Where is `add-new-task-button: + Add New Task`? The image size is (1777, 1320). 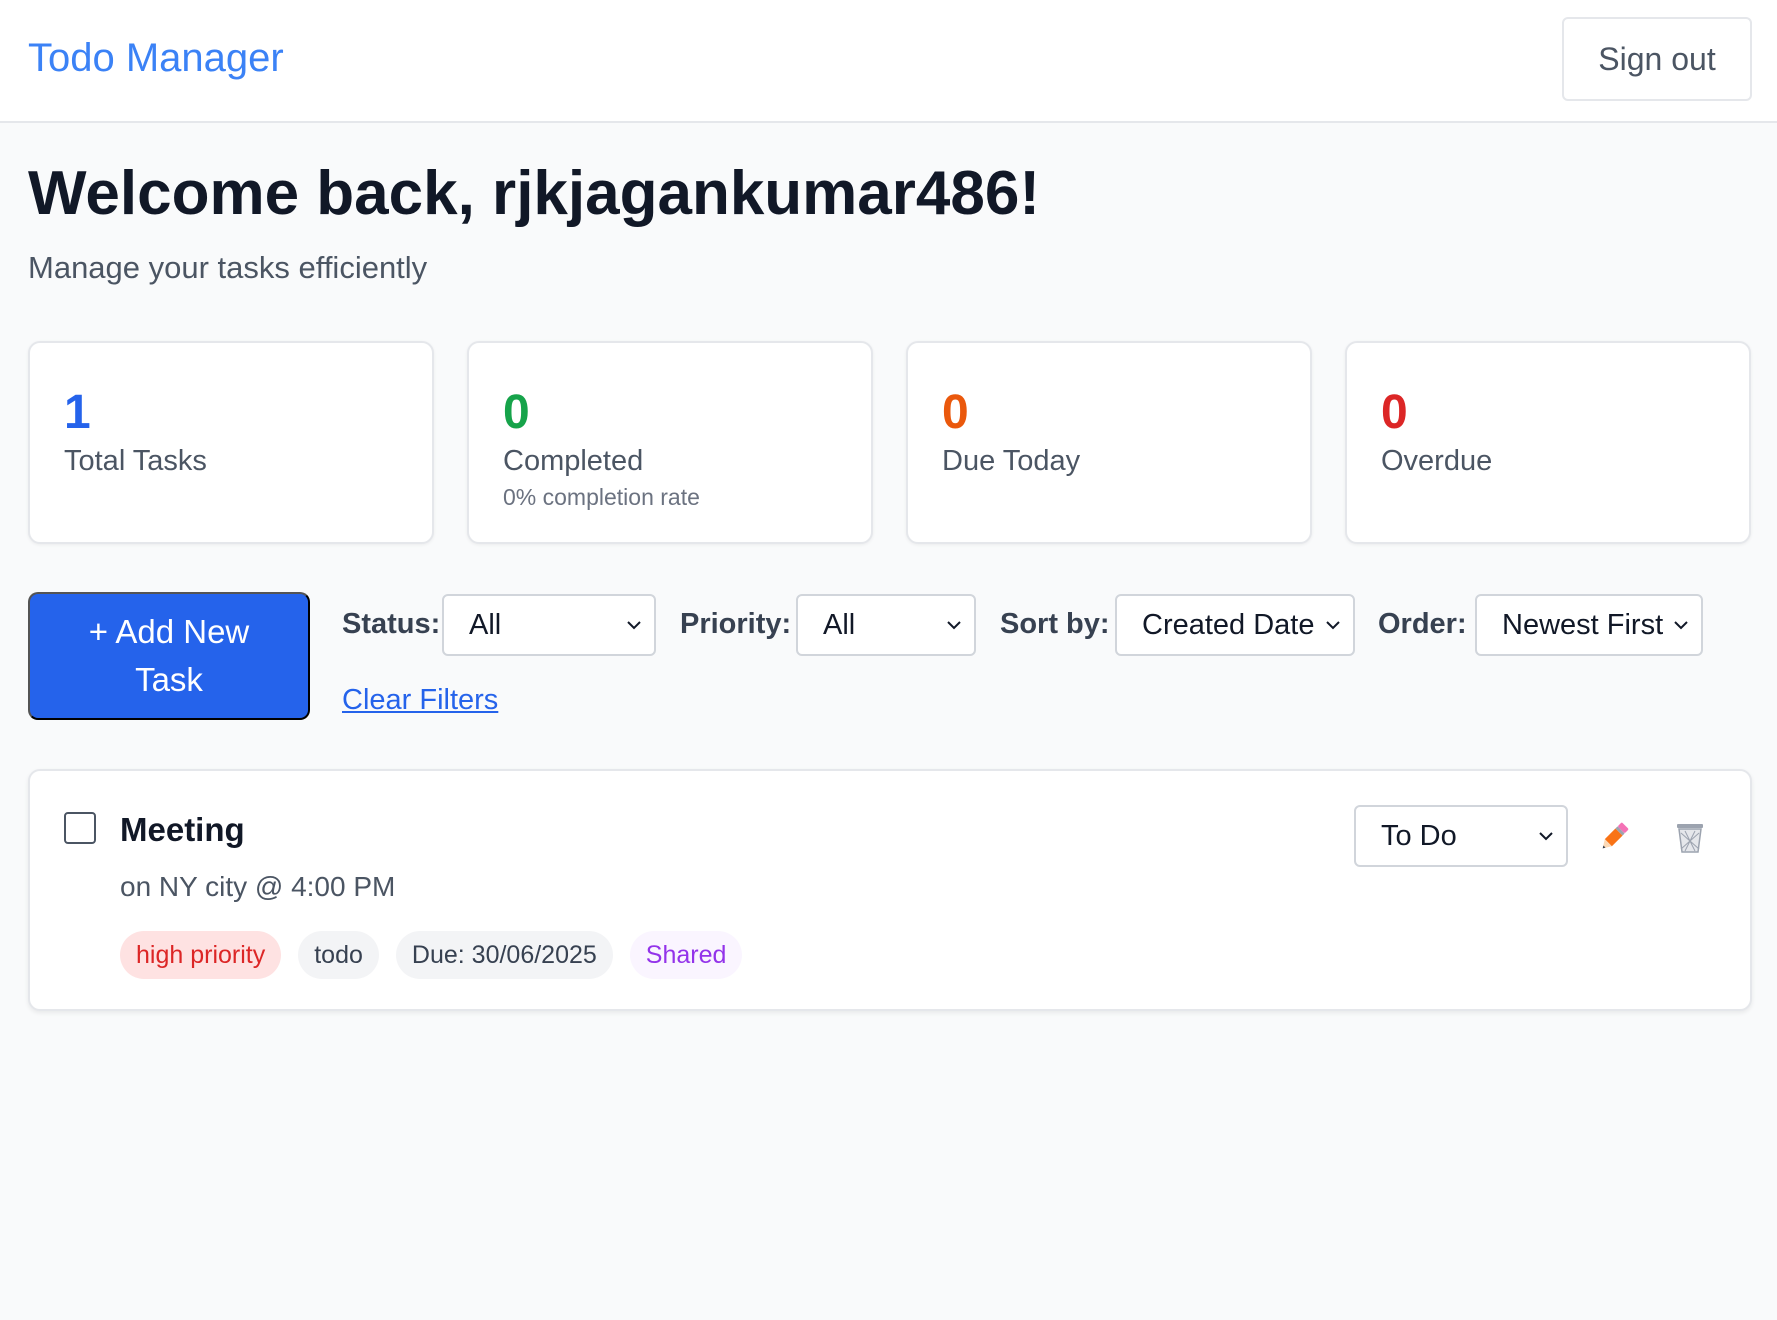 add-new-task-button: + Add New Task is located at coordinates (169, 656).